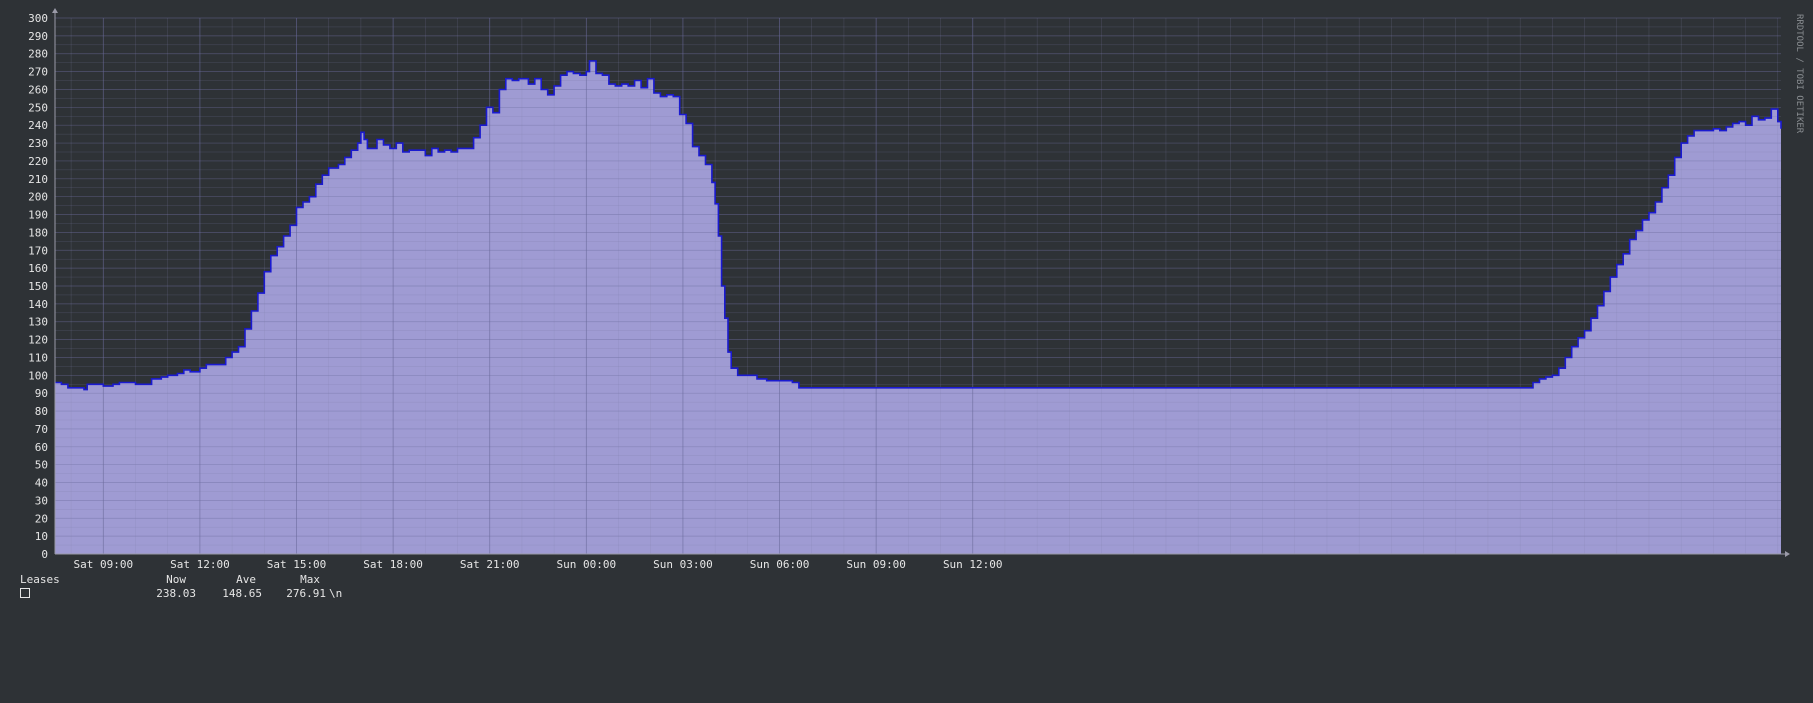 This screenshot has height=703, width=1813. I want to click on y-tick-label: 280, so click(38, 54).